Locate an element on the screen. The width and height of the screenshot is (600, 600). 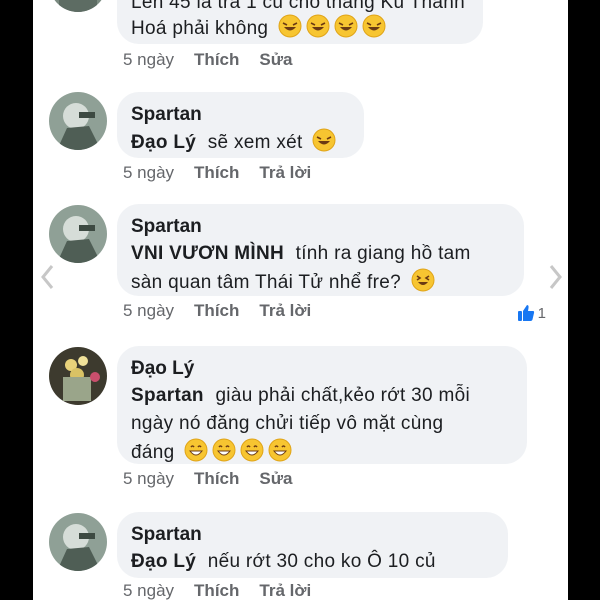
chevron-left-icon is located at coordinates (48, 277).